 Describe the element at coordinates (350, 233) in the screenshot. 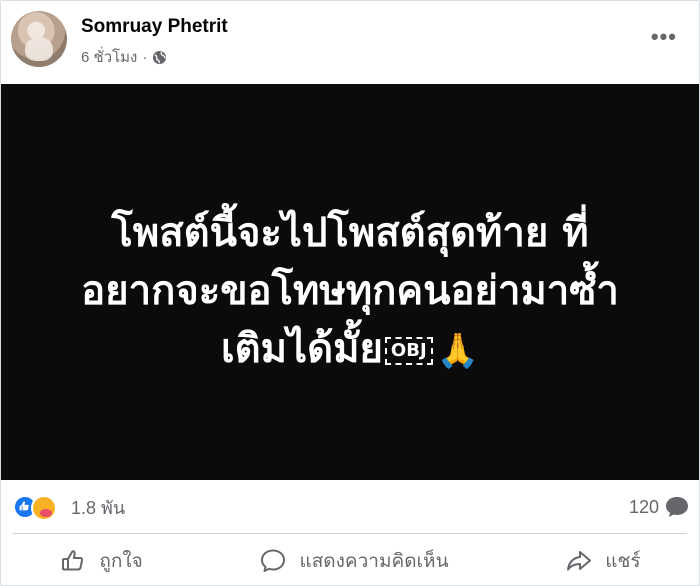

I see `post-text-line: โพสต์นี้จะไปโพสต์สุดท้าย ที่` at that location.